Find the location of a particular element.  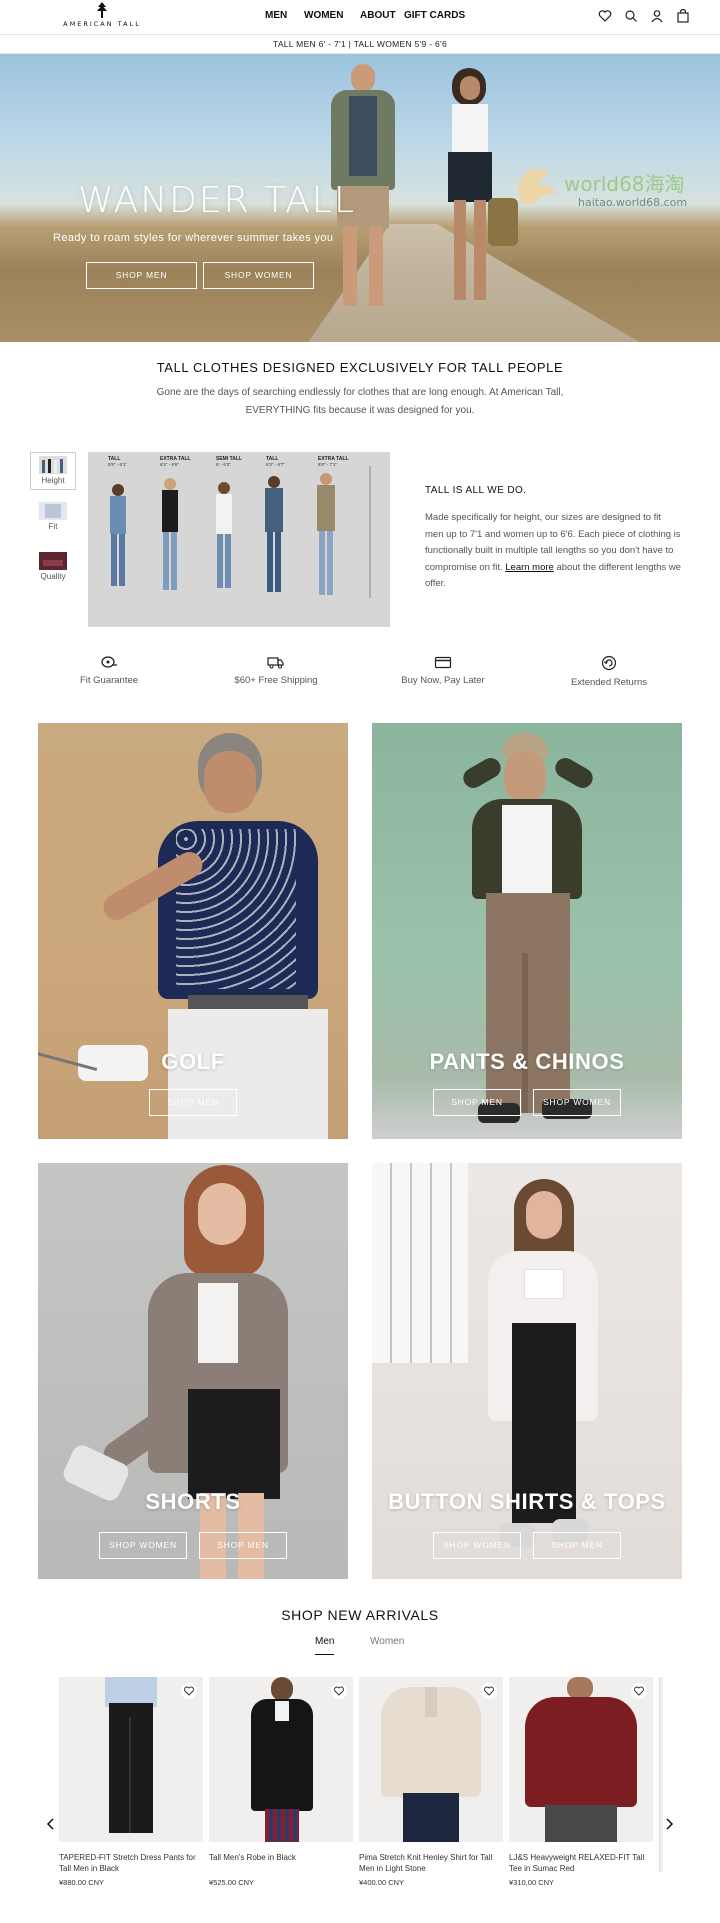

search-icon is located at coordinates (631, 16).